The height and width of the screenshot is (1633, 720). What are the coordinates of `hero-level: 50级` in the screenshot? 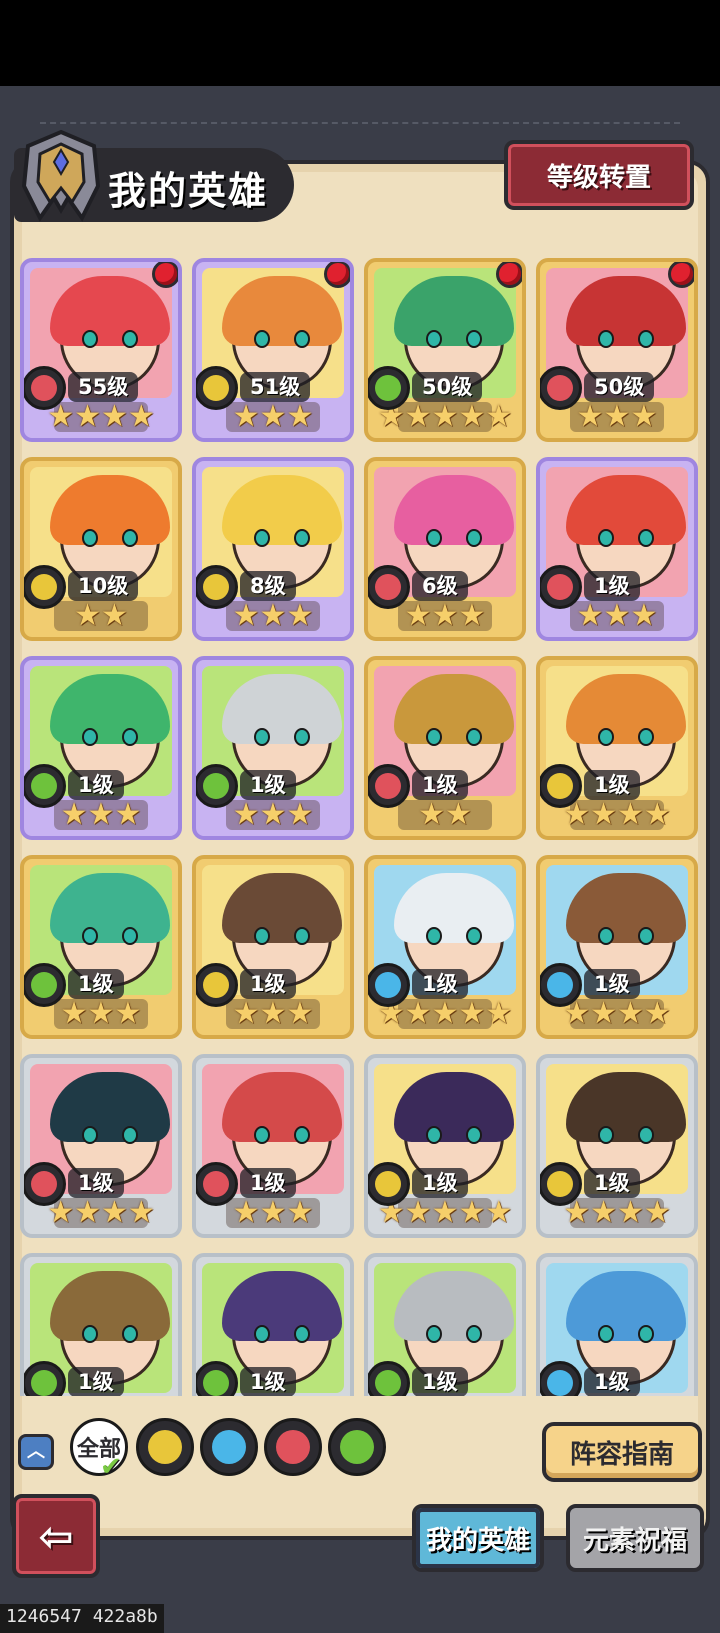 It's located at (619, 387).